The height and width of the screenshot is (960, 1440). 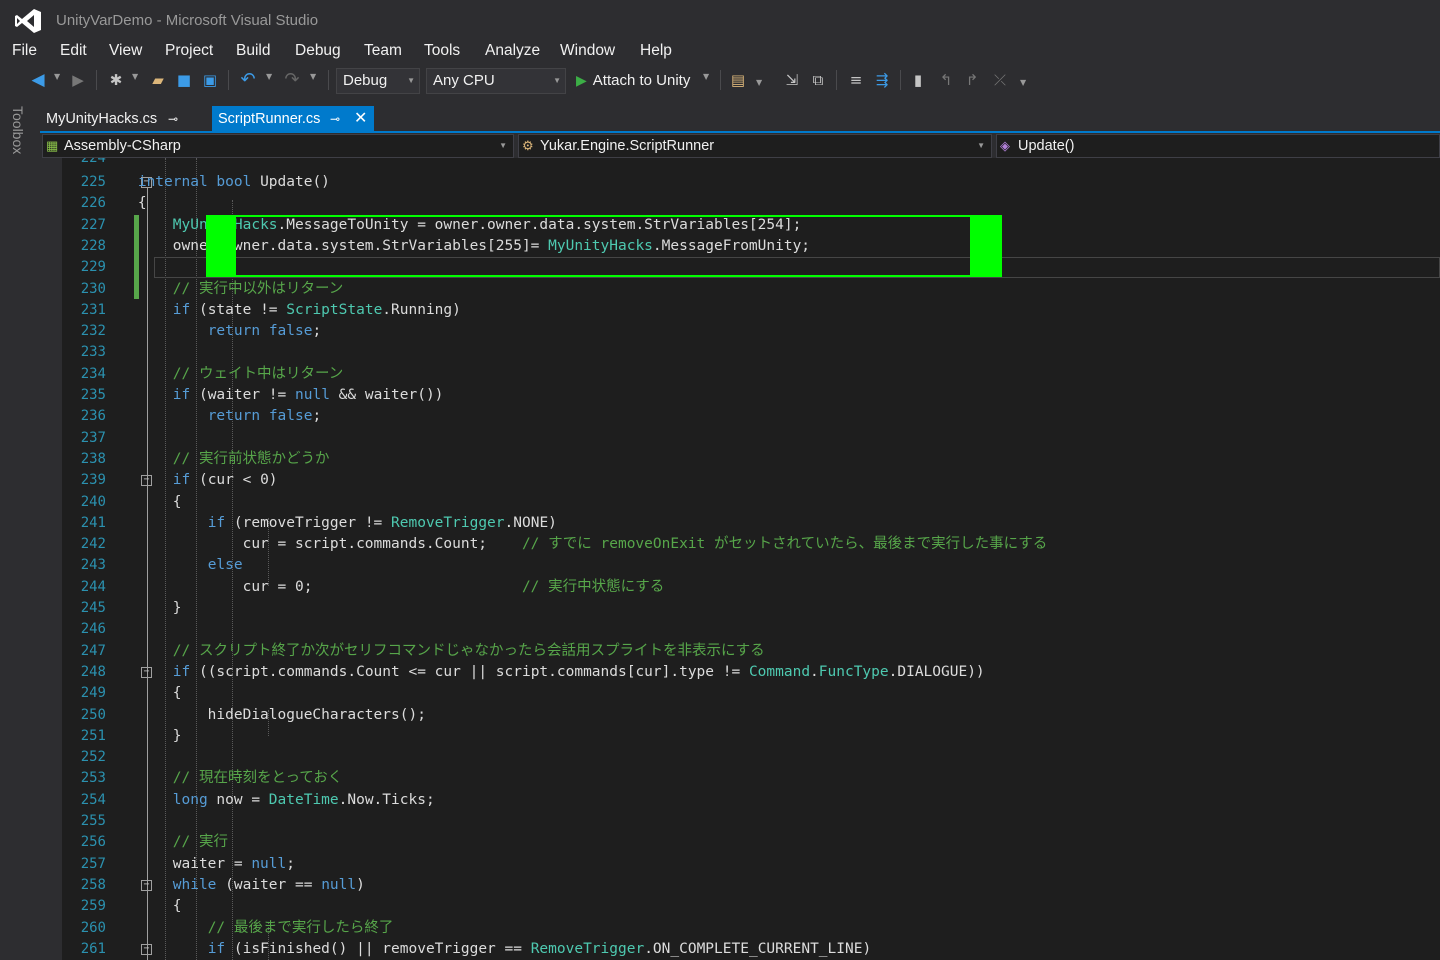 I want to click on type-dropdown: ⚙ Yukar.Engine.ScriptRunner ▼, so click(x=755, y=146).